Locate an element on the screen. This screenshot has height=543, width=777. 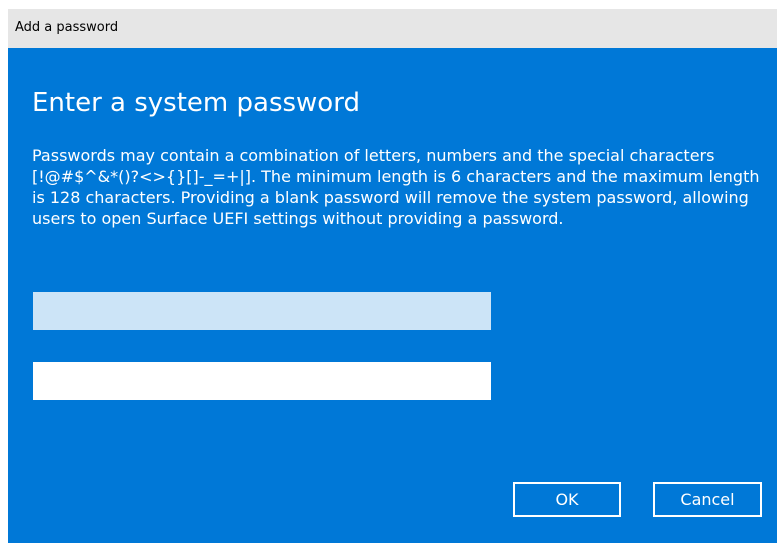
ok-button: OK is located at coordinates (567, 499).